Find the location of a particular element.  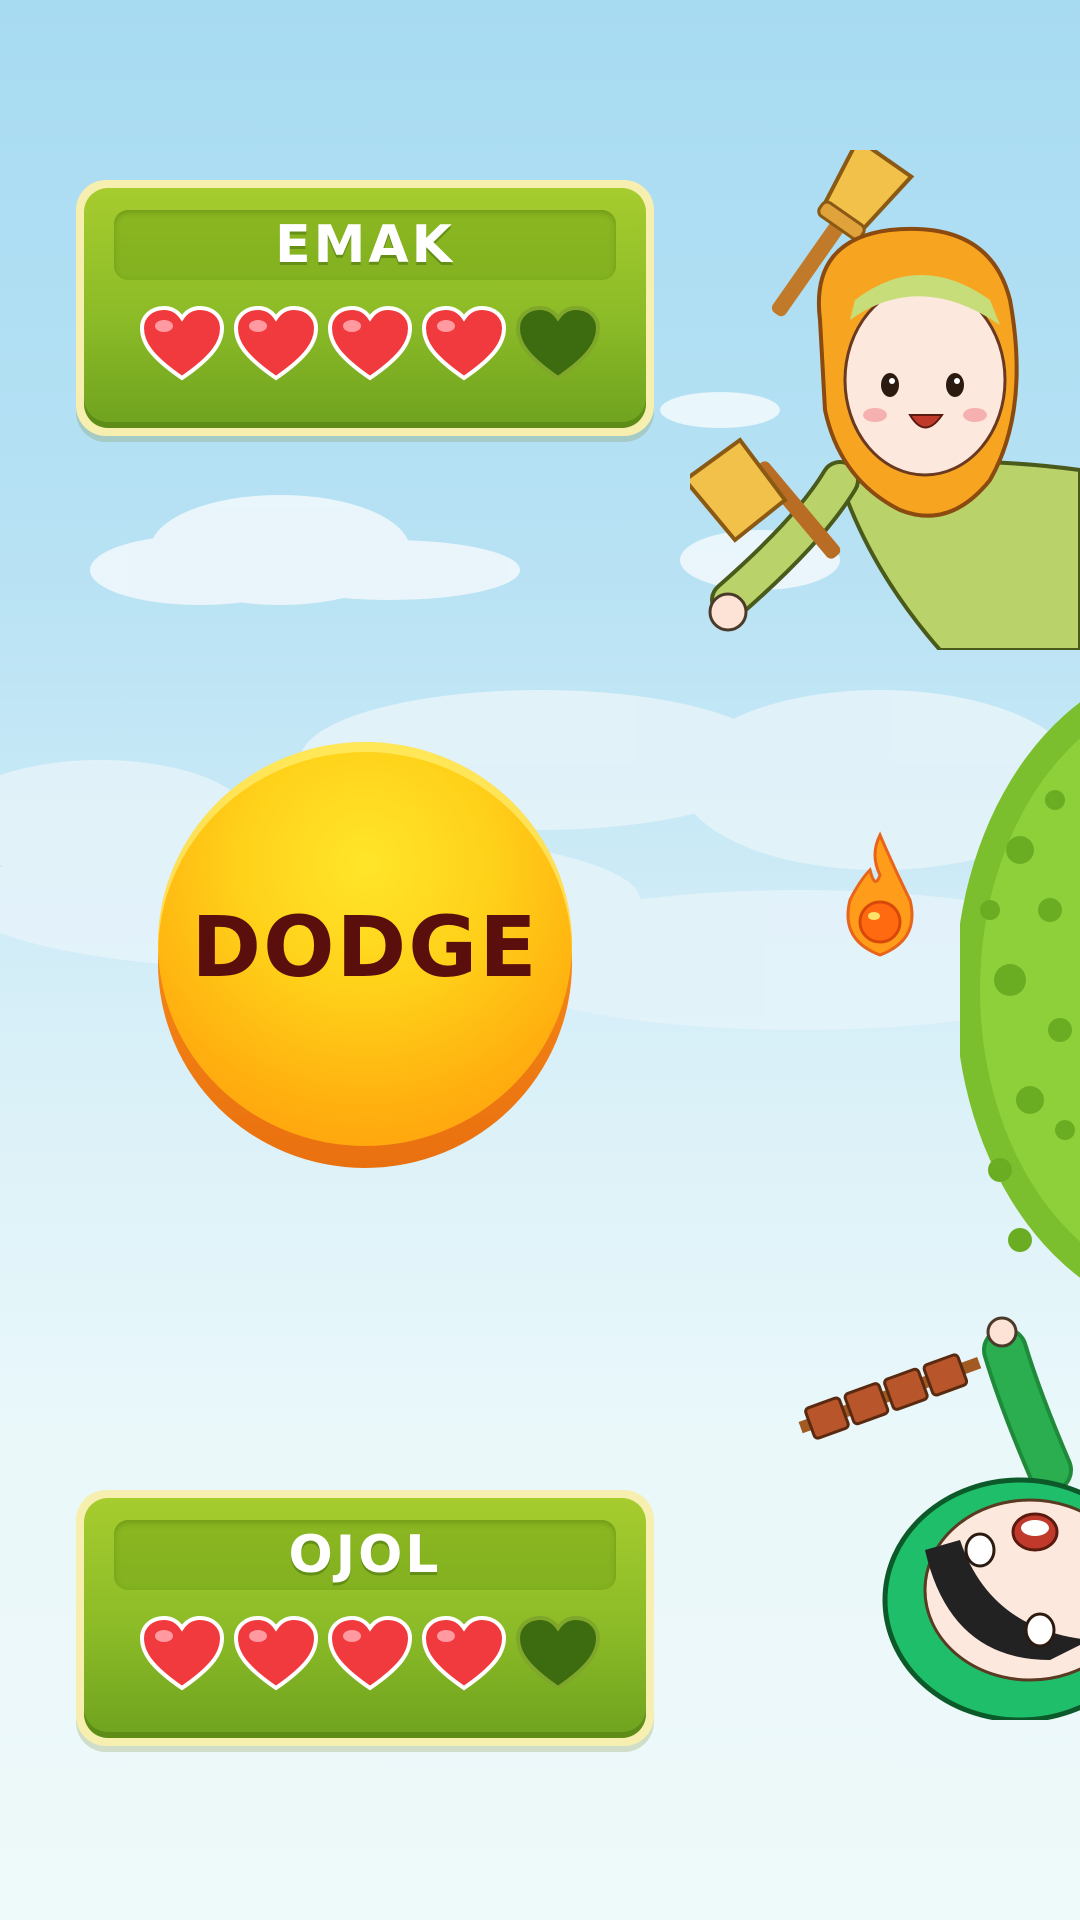

player-panel-emak: EMAK is located at coordinates (365, 308).